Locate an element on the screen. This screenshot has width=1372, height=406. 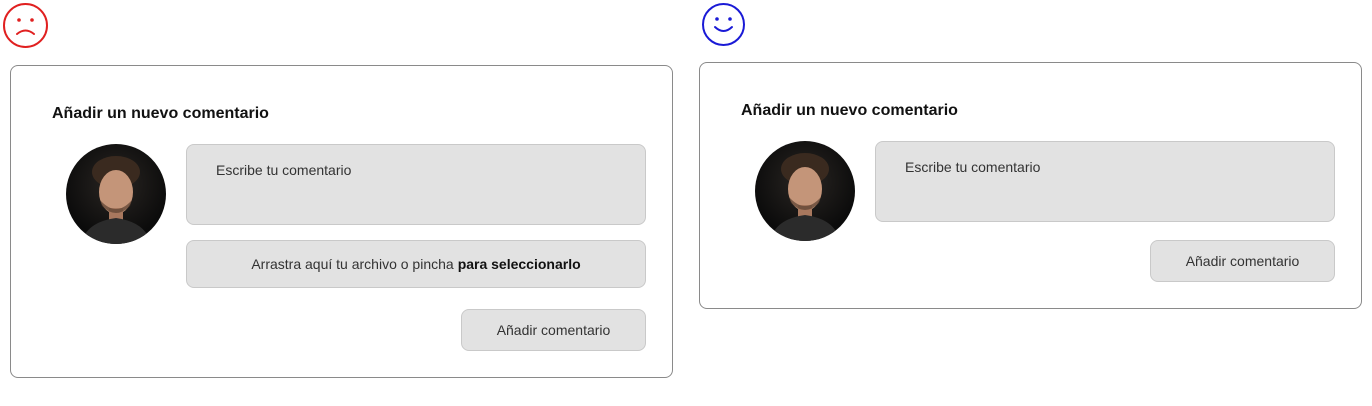
sad-face-icon is located at coordinates (25, 25).